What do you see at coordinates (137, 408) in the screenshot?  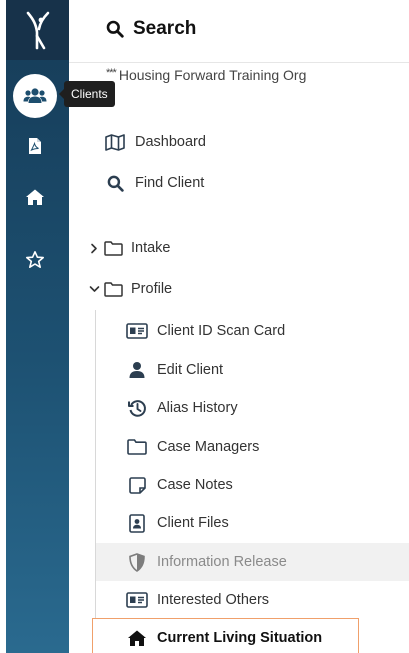 I see `history-icon` at bounding box center [137, 408].